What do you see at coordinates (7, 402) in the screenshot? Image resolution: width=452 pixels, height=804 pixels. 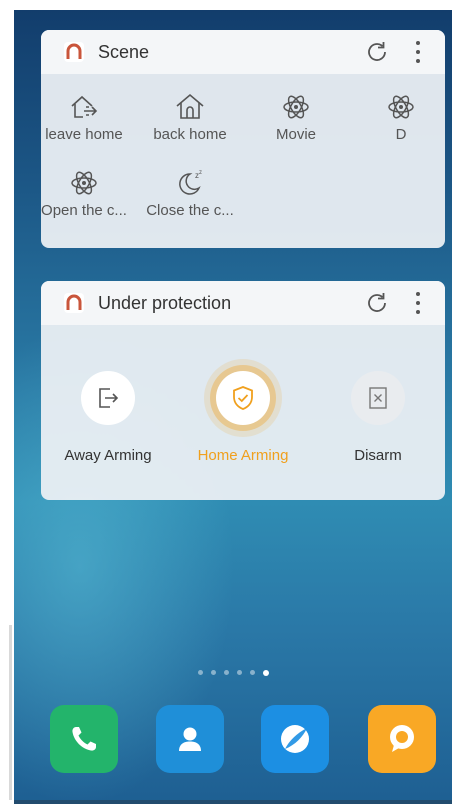 I see `left-border` at bounding box center [7, 402].